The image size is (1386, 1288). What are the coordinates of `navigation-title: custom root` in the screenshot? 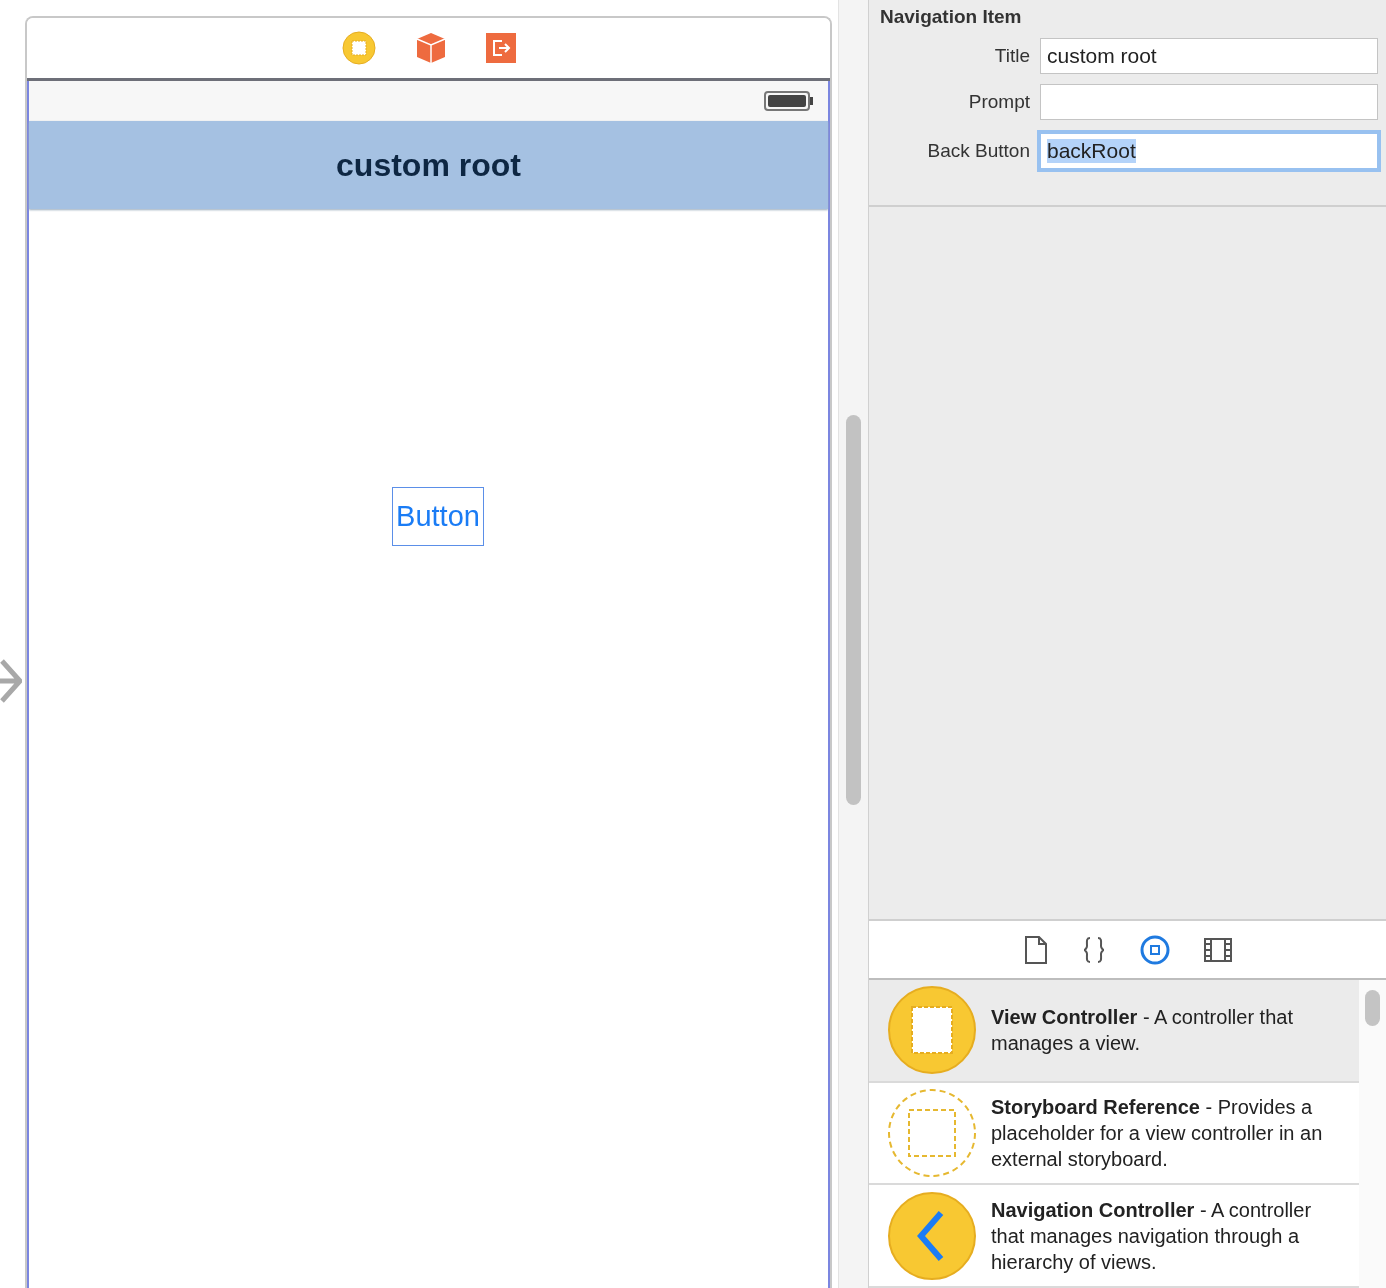 It's located at (428, 165).